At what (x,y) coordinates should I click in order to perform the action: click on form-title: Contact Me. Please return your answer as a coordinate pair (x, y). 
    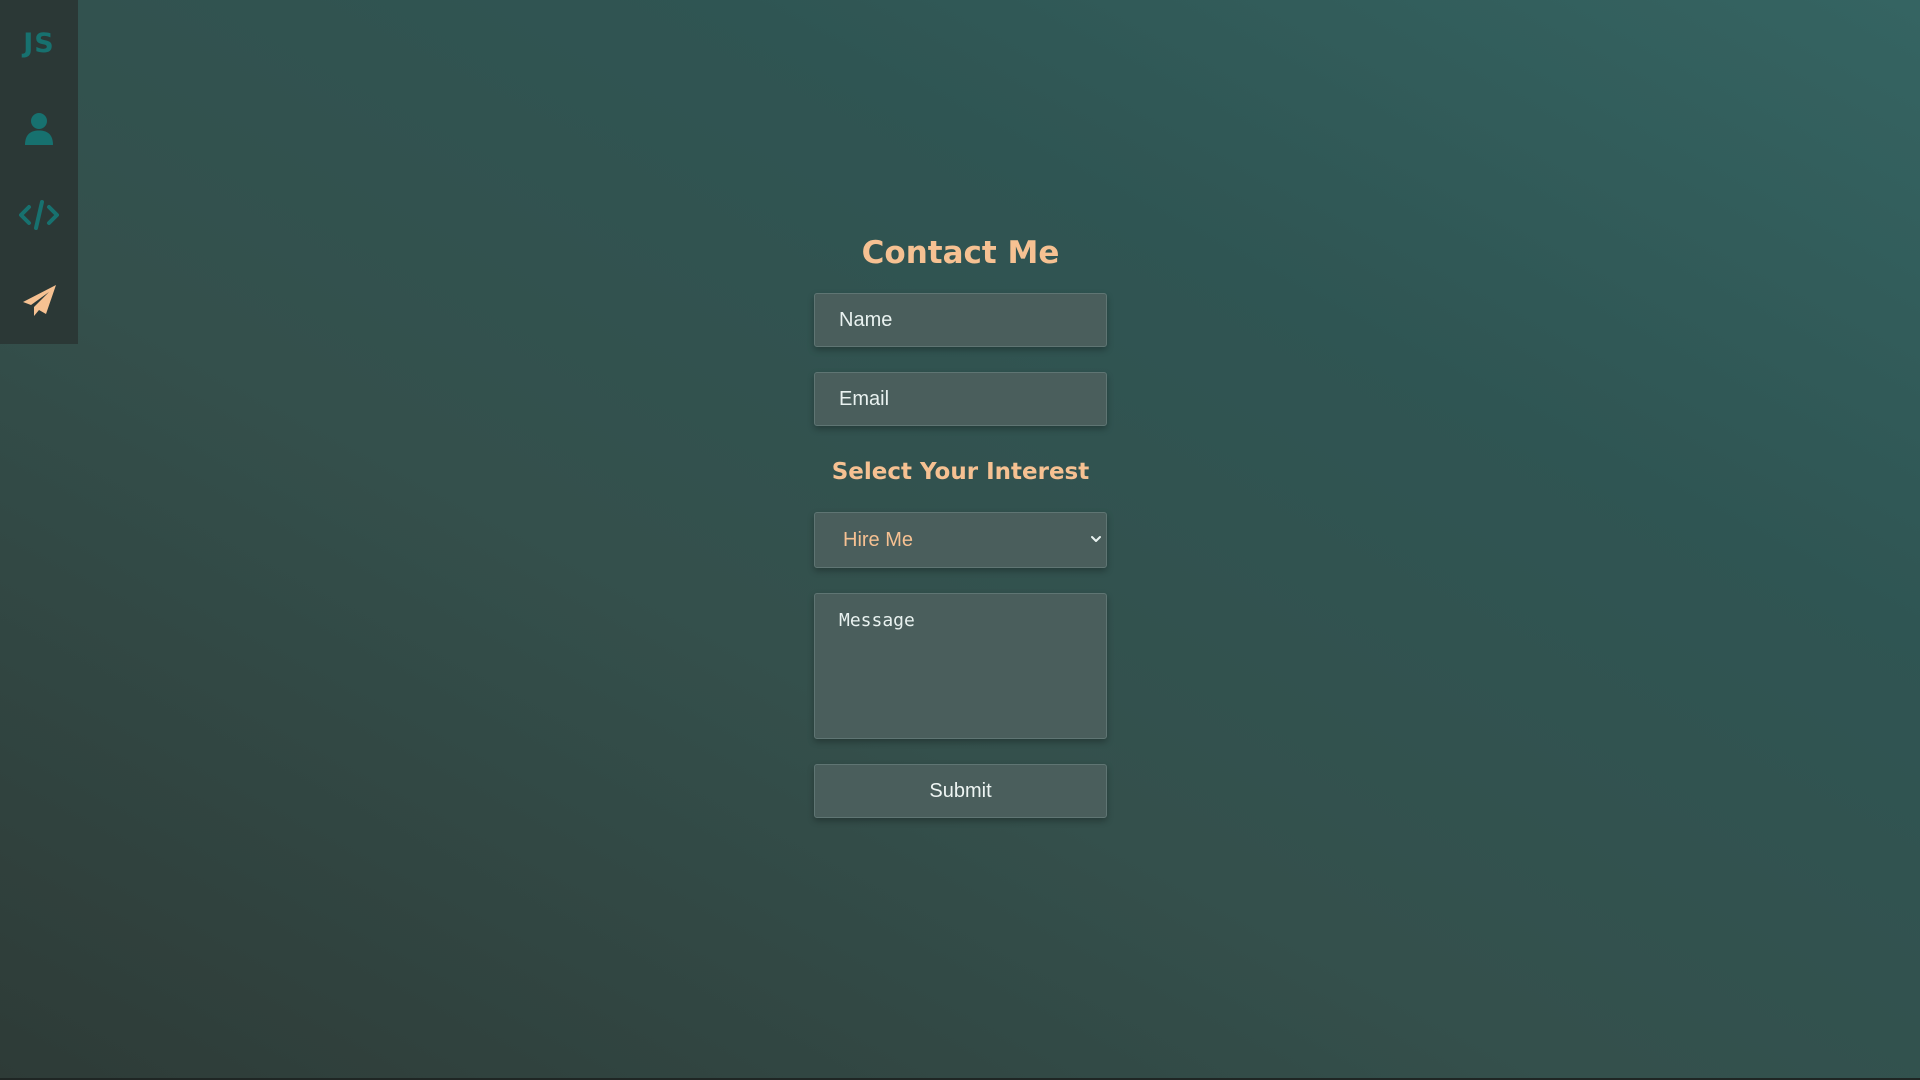
    Looking at the image, I should click on (960, 253).